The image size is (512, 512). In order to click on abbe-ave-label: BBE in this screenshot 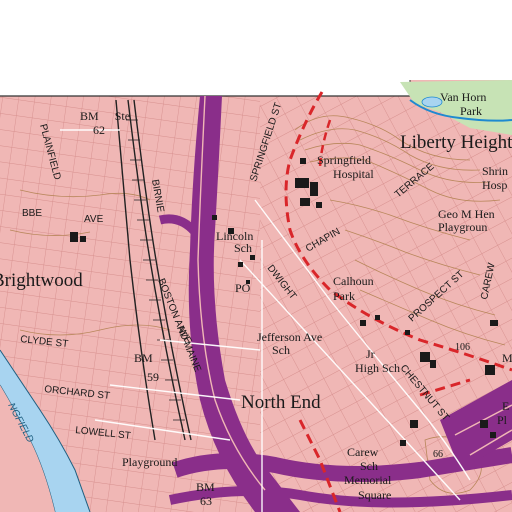, I will do `click(32, 213)`.